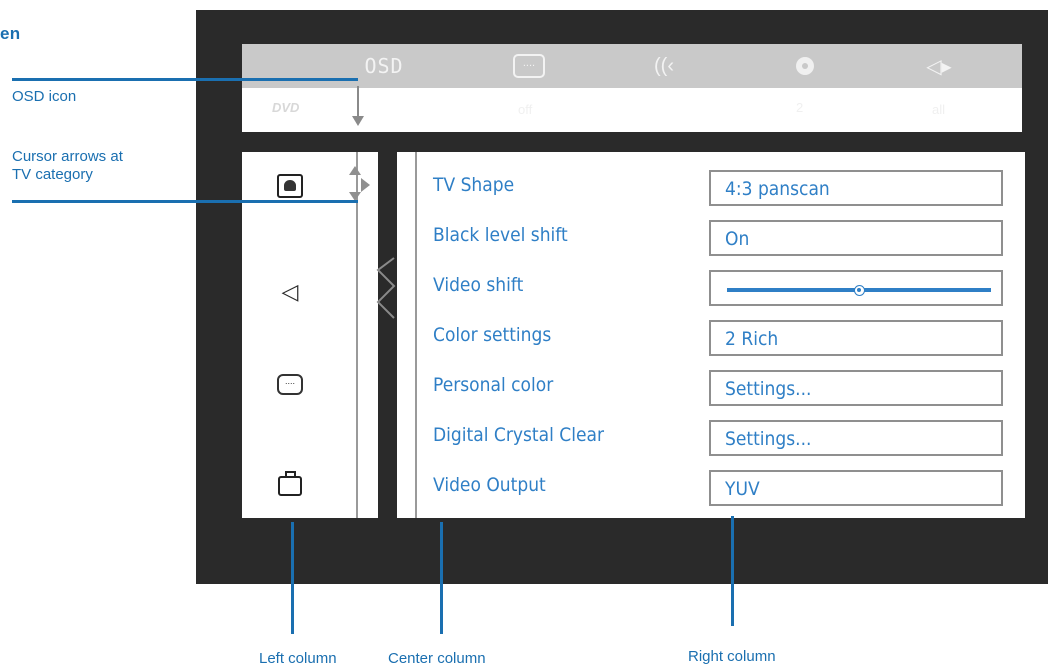 This screenshot has height=668, width=1056. Describe the element at coordinates (856, 188) in the screenshot. I see `setting-value-box: 4:3 panscan` at that location.